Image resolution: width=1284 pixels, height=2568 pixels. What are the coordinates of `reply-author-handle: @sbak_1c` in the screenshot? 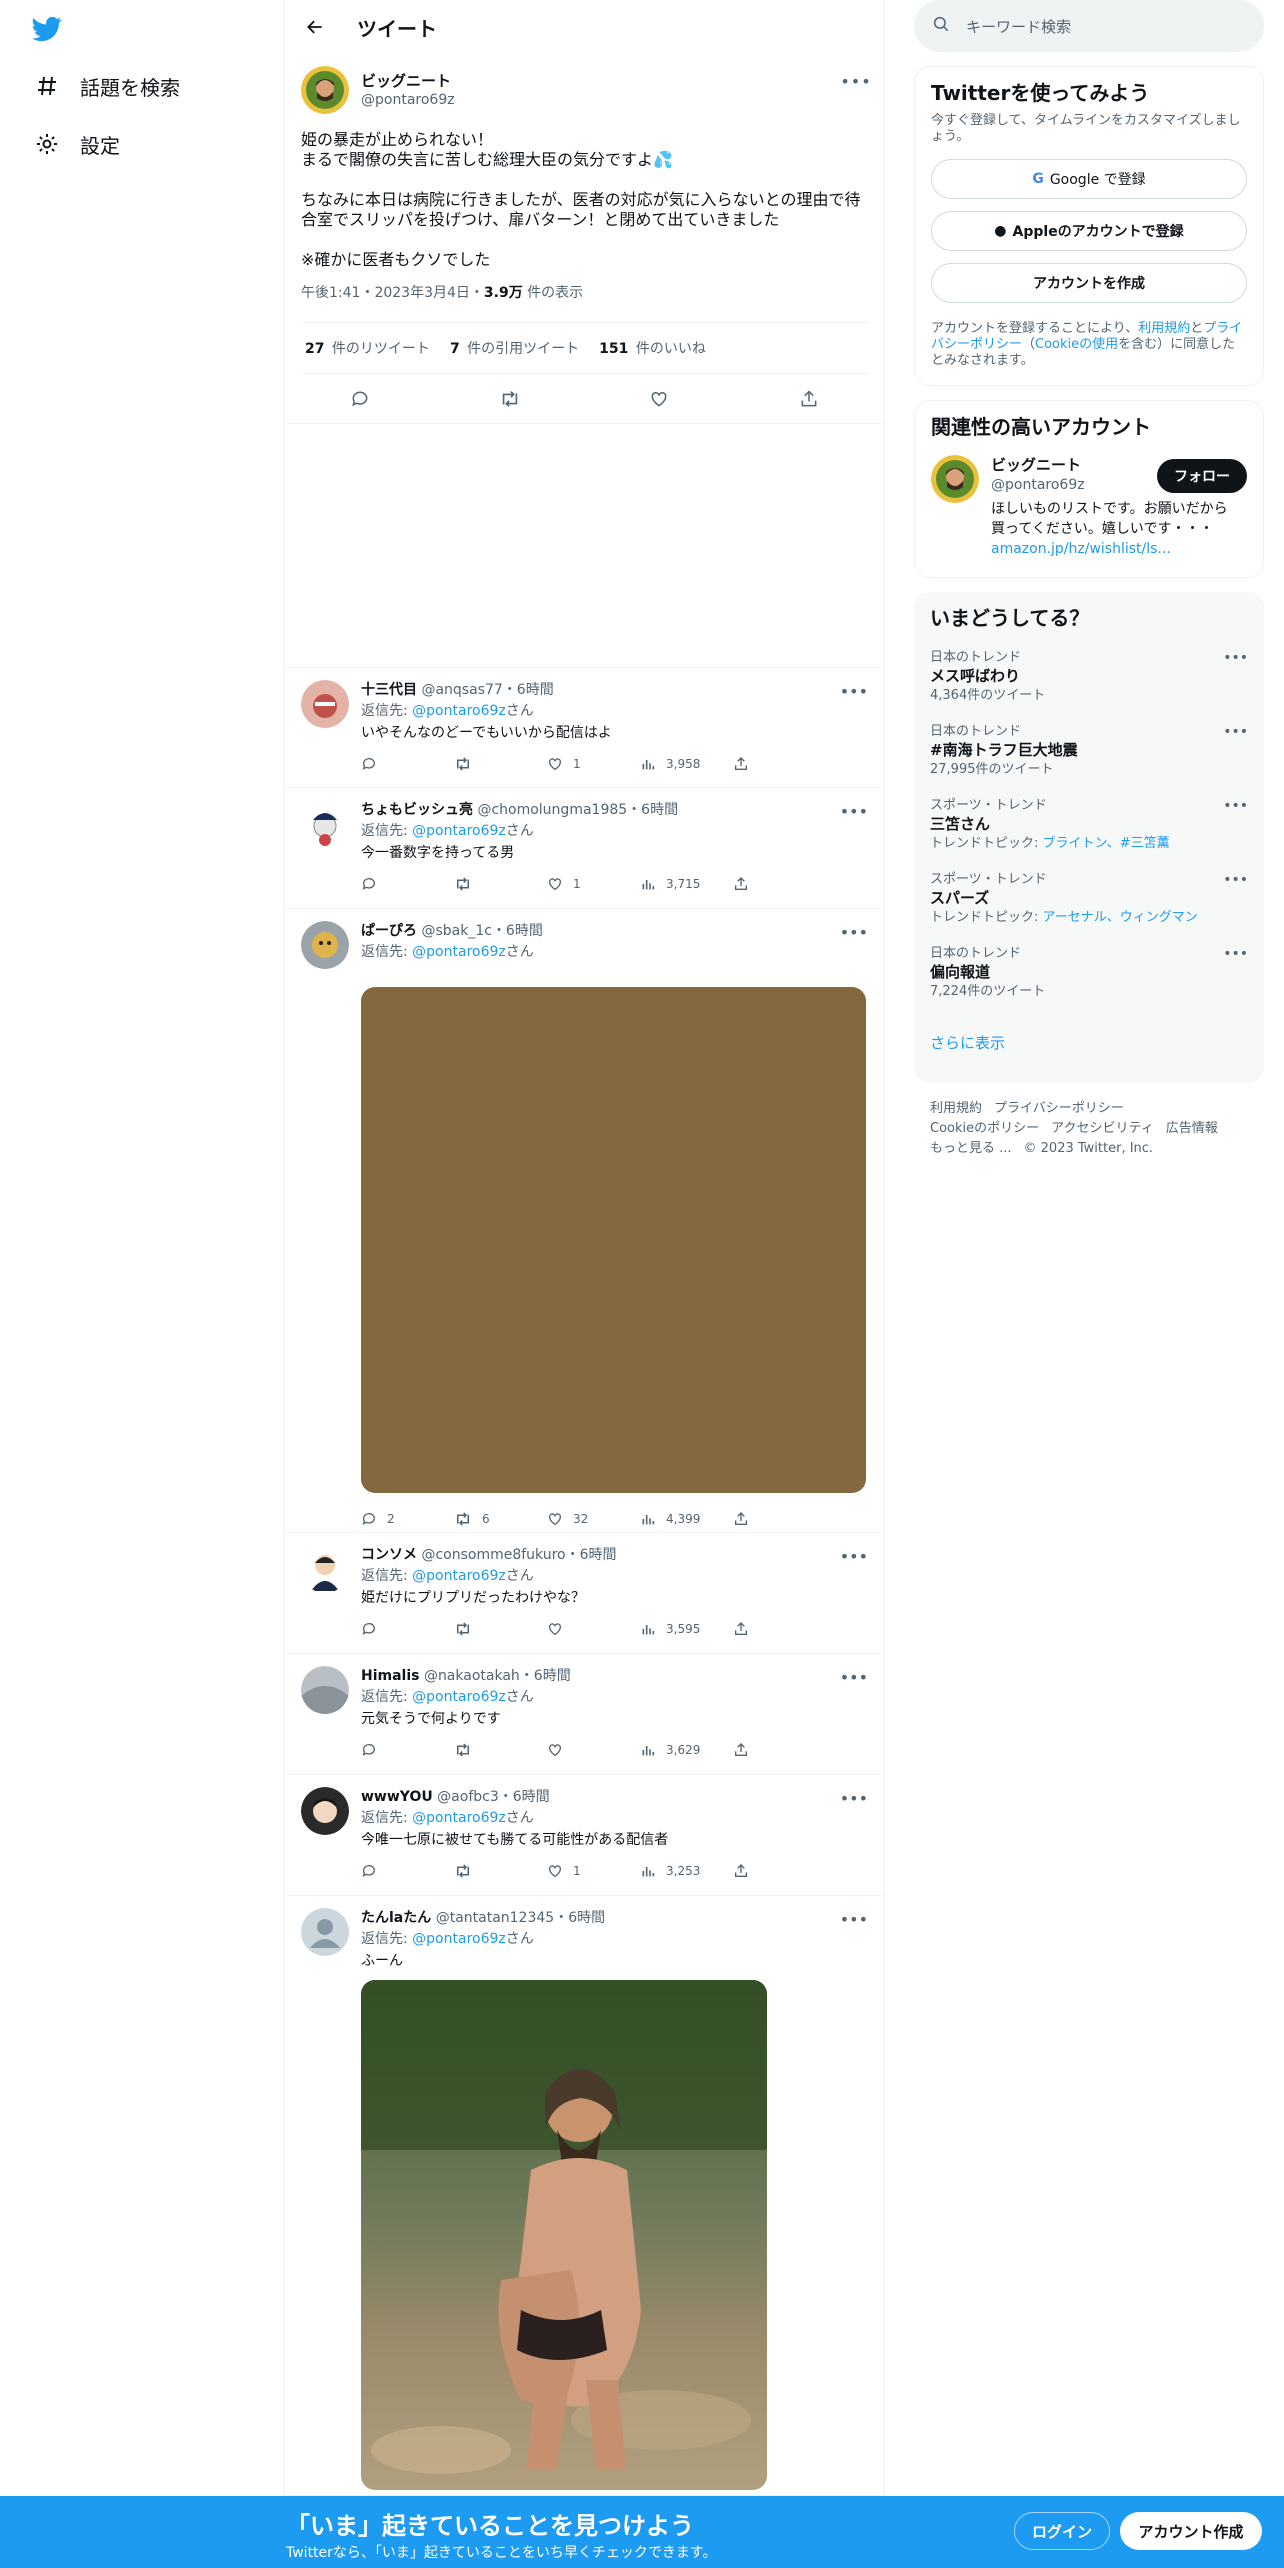 It's located at (456, 931).